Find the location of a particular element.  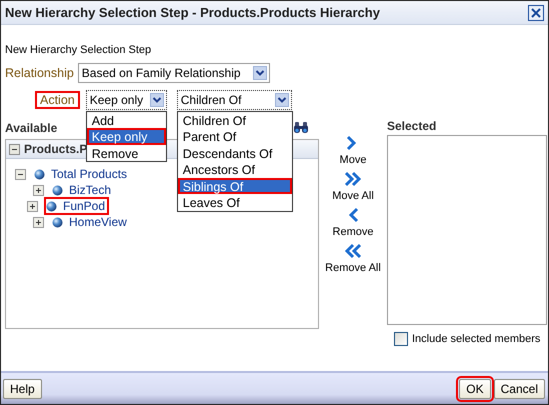

shuttle-button: Remove All is located at coordinates (353, 258).